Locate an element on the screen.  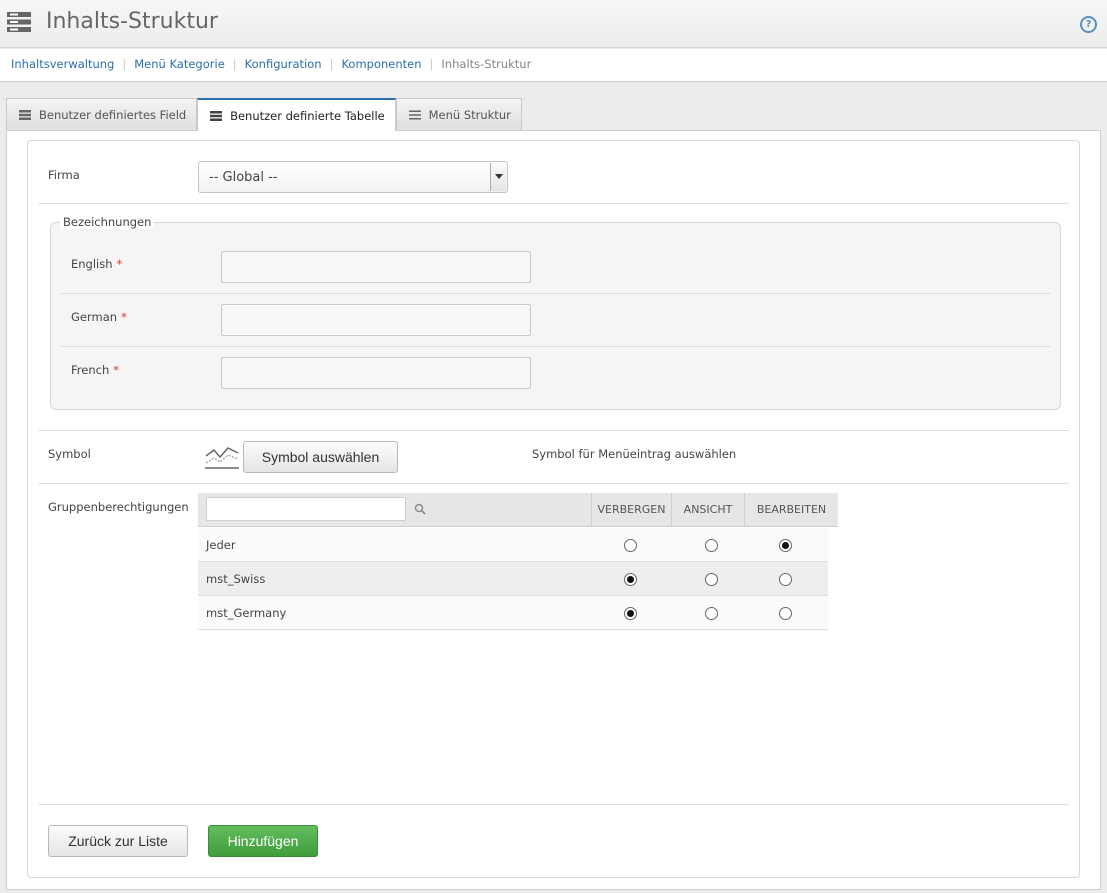
column-header-verbergen: VERBERGEN is located at coordinates (631, 510).